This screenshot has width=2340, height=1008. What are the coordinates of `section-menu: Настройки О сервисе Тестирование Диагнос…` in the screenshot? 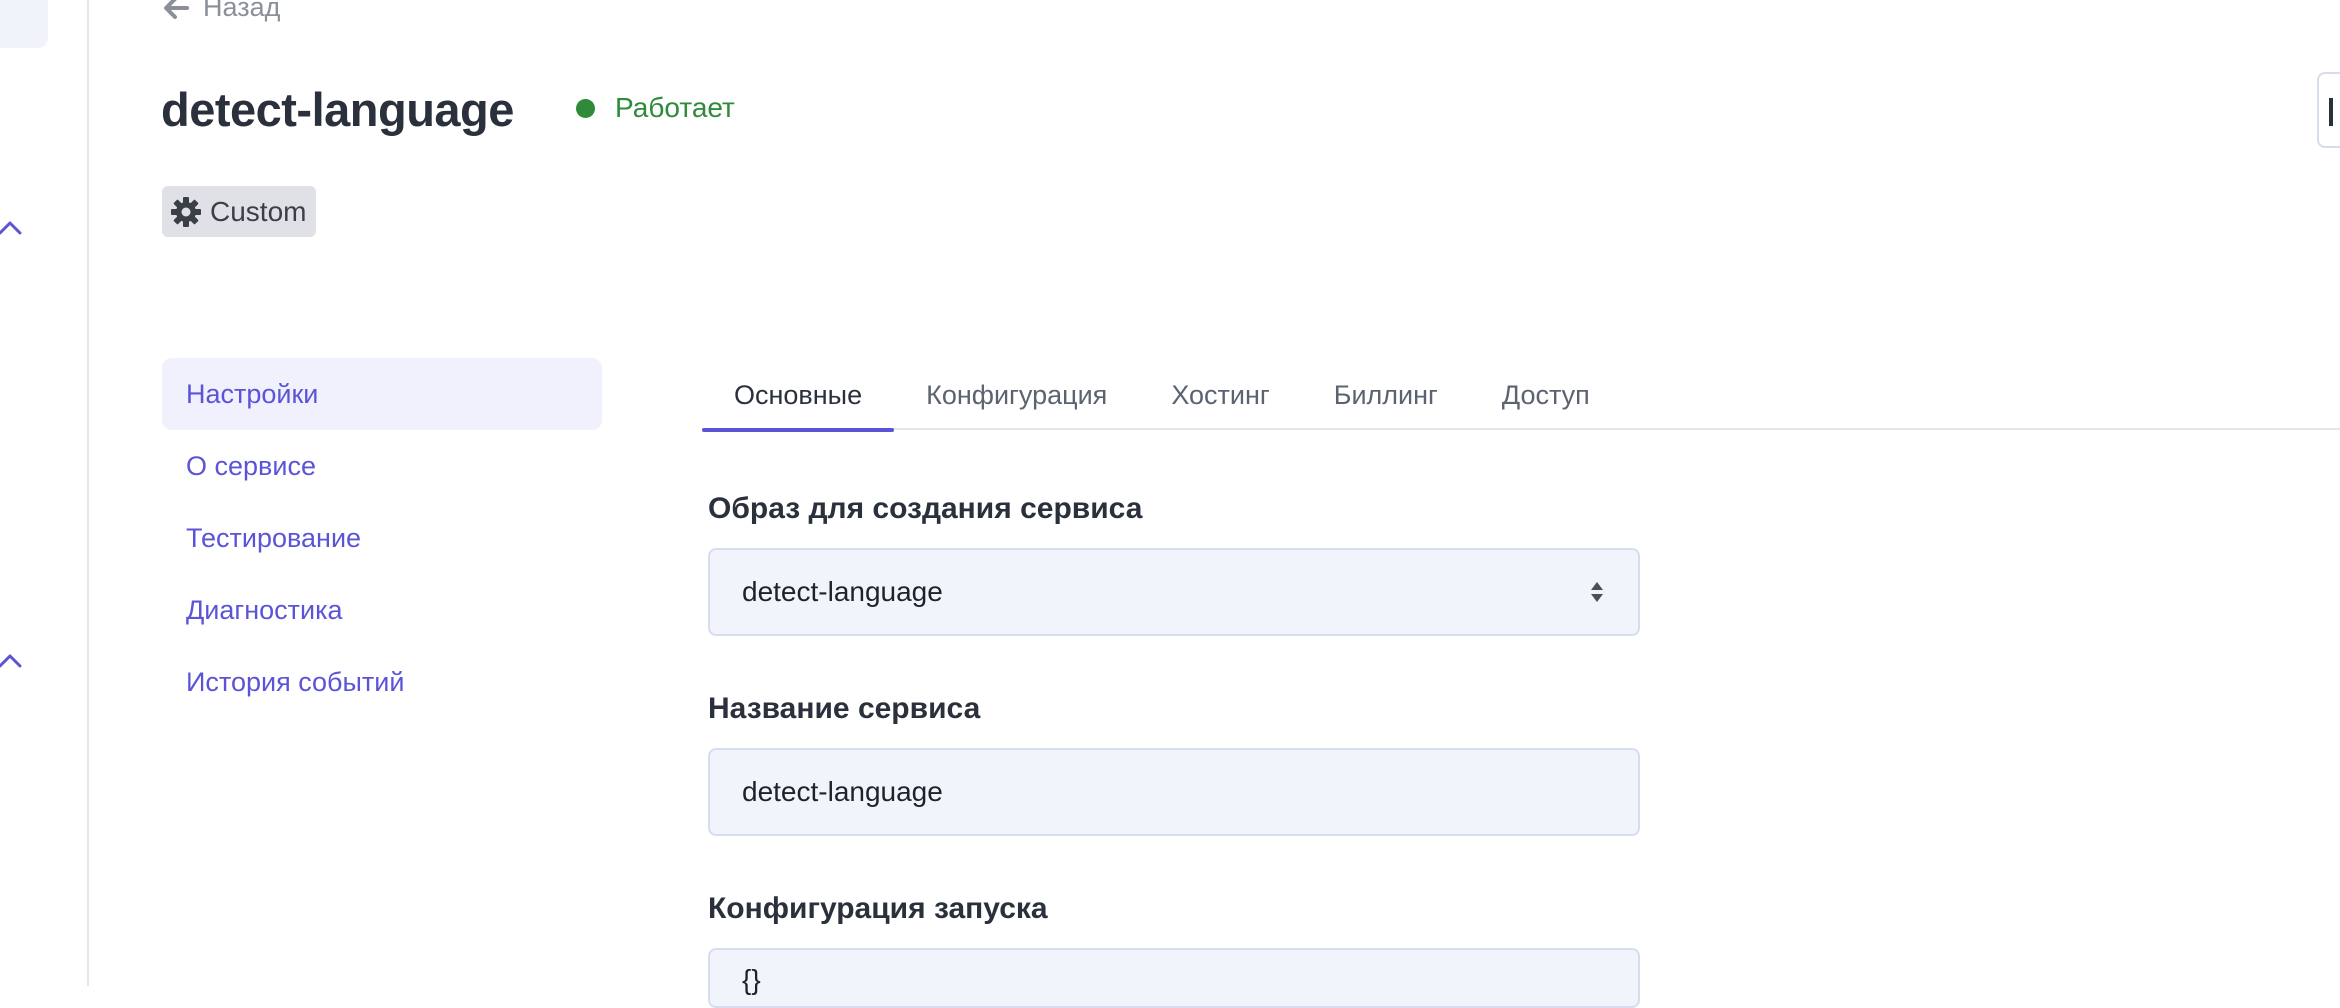 It's located at (382, 538).